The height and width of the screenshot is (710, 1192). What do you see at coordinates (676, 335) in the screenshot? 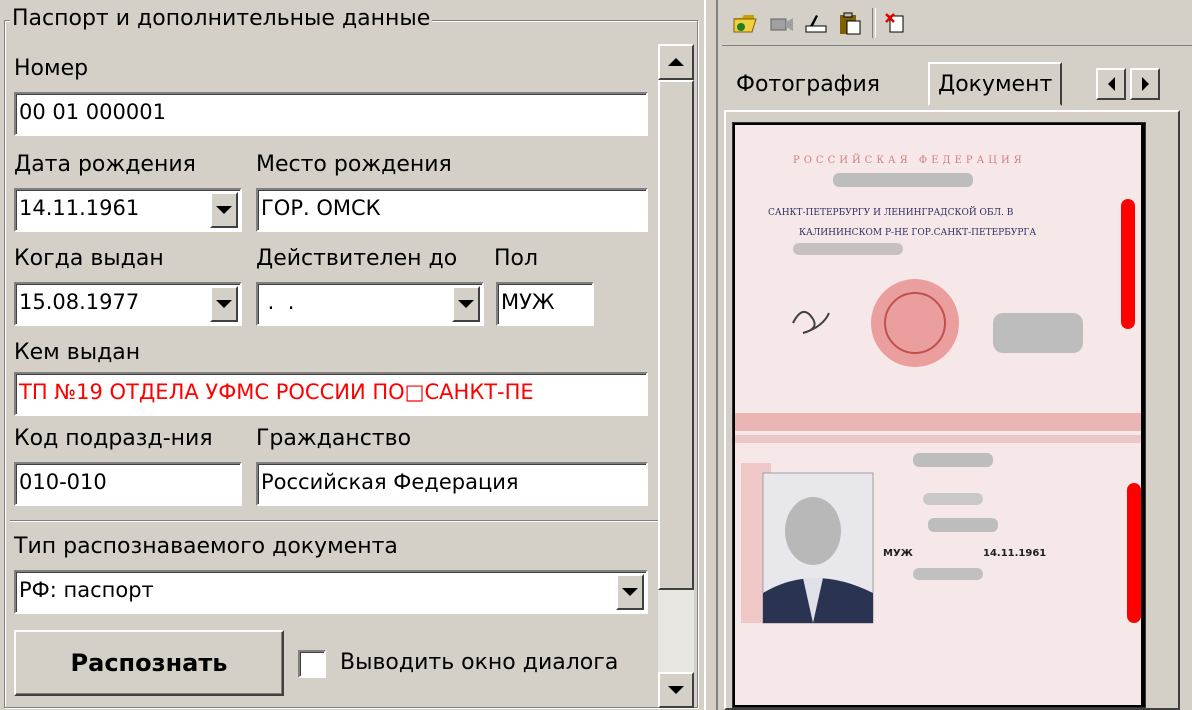
I see `scroll-thumb` at bounding box center [676, 335].